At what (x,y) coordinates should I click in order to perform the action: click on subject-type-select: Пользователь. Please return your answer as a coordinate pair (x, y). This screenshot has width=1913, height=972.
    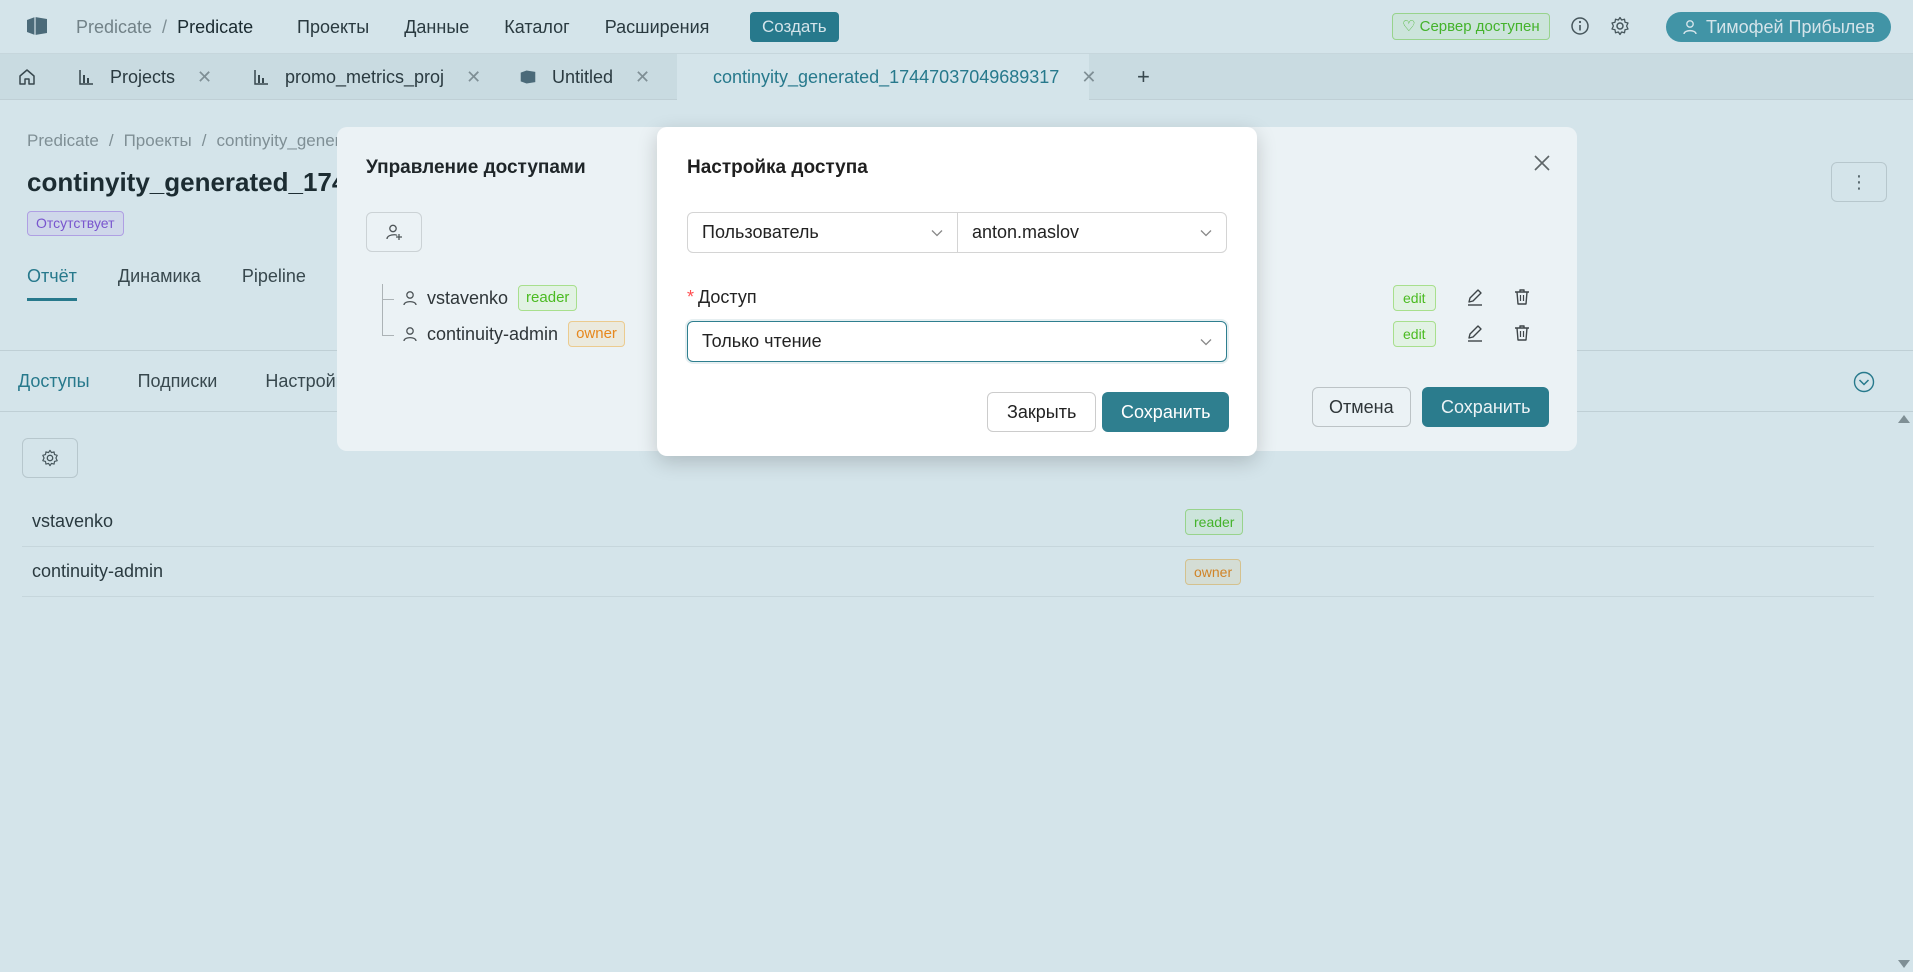
    Looking at the image, I should click on (822, 232).